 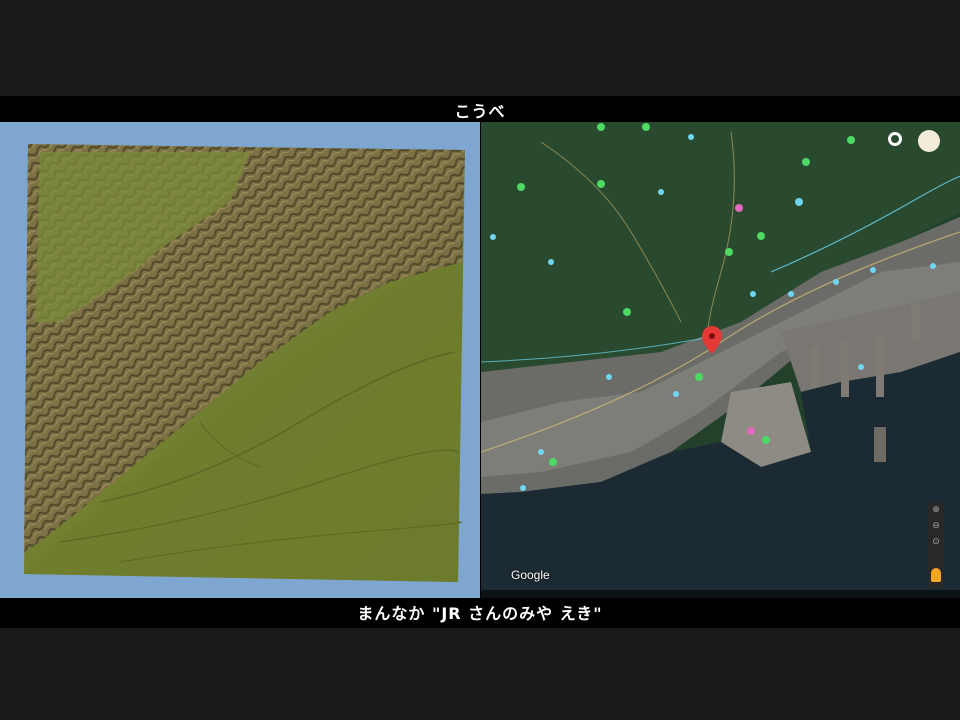 What do you see at coordinates (480, 613) in the screenshot?
I see `bottom-caption: まんなか "JR さんのみや えき"` at bounding box center [480, 613].